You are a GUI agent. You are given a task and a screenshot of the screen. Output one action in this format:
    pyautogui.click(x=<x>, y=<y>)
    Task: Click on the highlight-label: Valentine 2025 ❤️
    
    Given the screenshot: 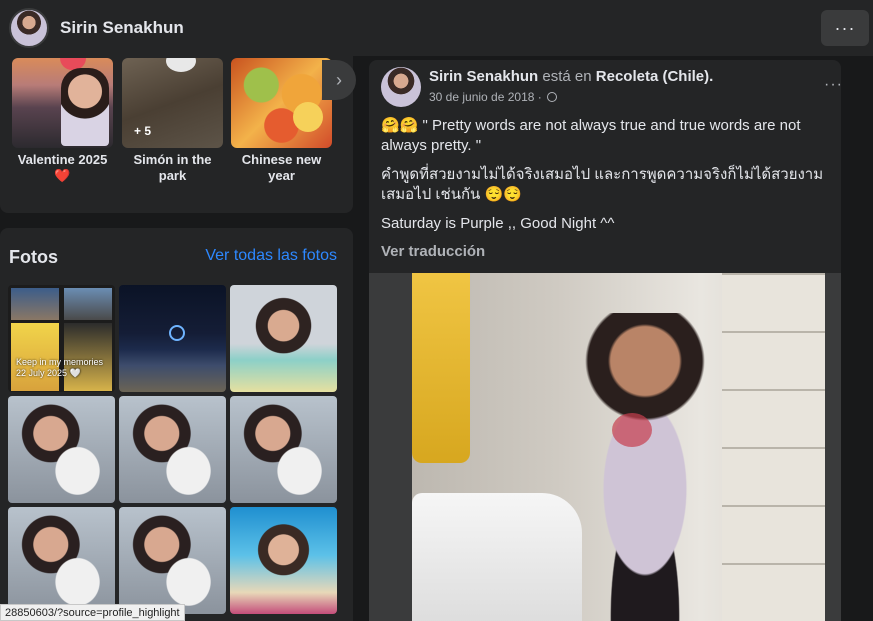 What is the action you would take?
    pyautogui.click(x=62, y=168)
    